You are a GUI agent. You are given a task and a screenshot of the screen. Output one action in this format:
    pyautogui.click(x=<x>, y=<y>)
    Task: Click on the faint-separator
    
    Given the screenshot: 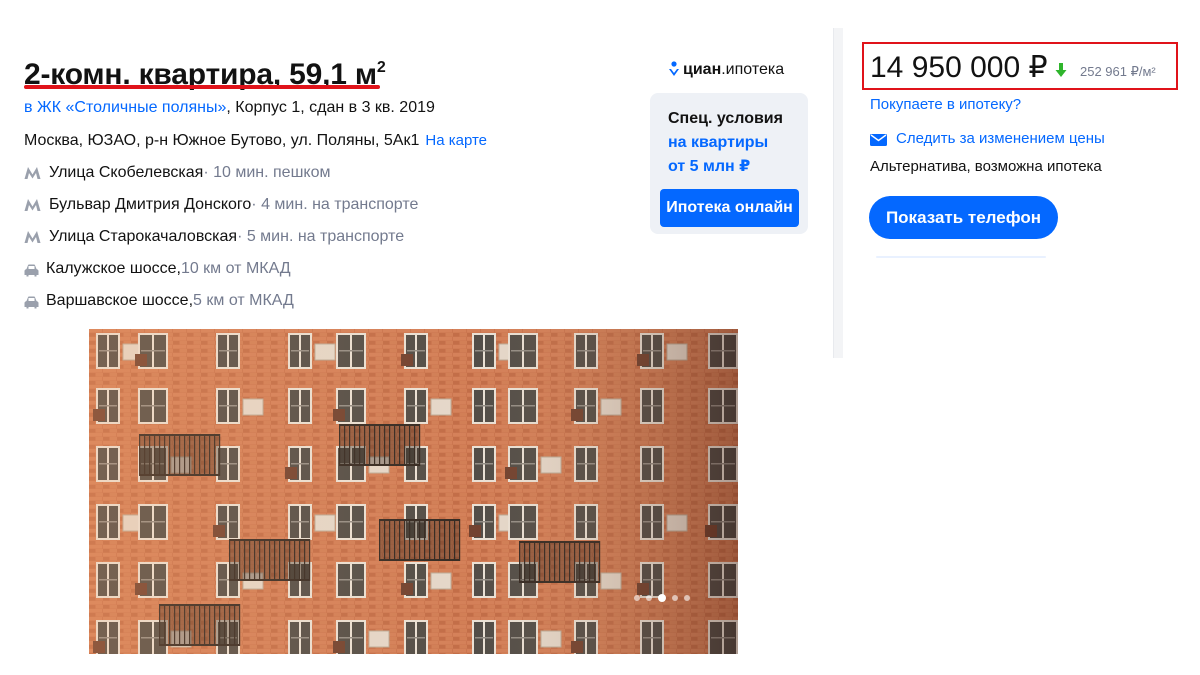 What is the action you would take?
    pyautogui.click(x=961, y=257)
    